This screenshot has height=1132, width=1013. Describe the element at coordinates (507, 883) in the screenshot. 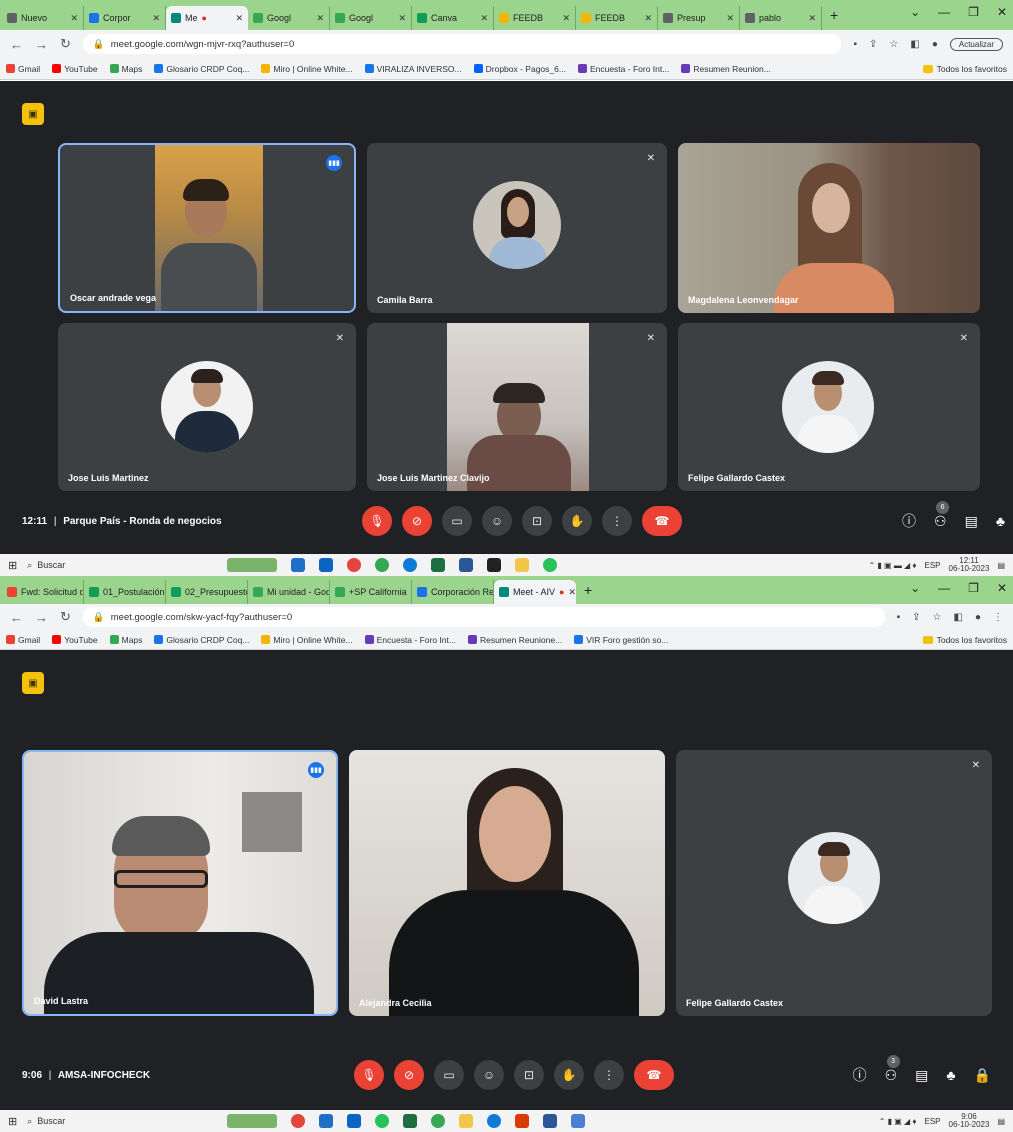

I see `participant-tile: Alejandra Cecilia` at that location.